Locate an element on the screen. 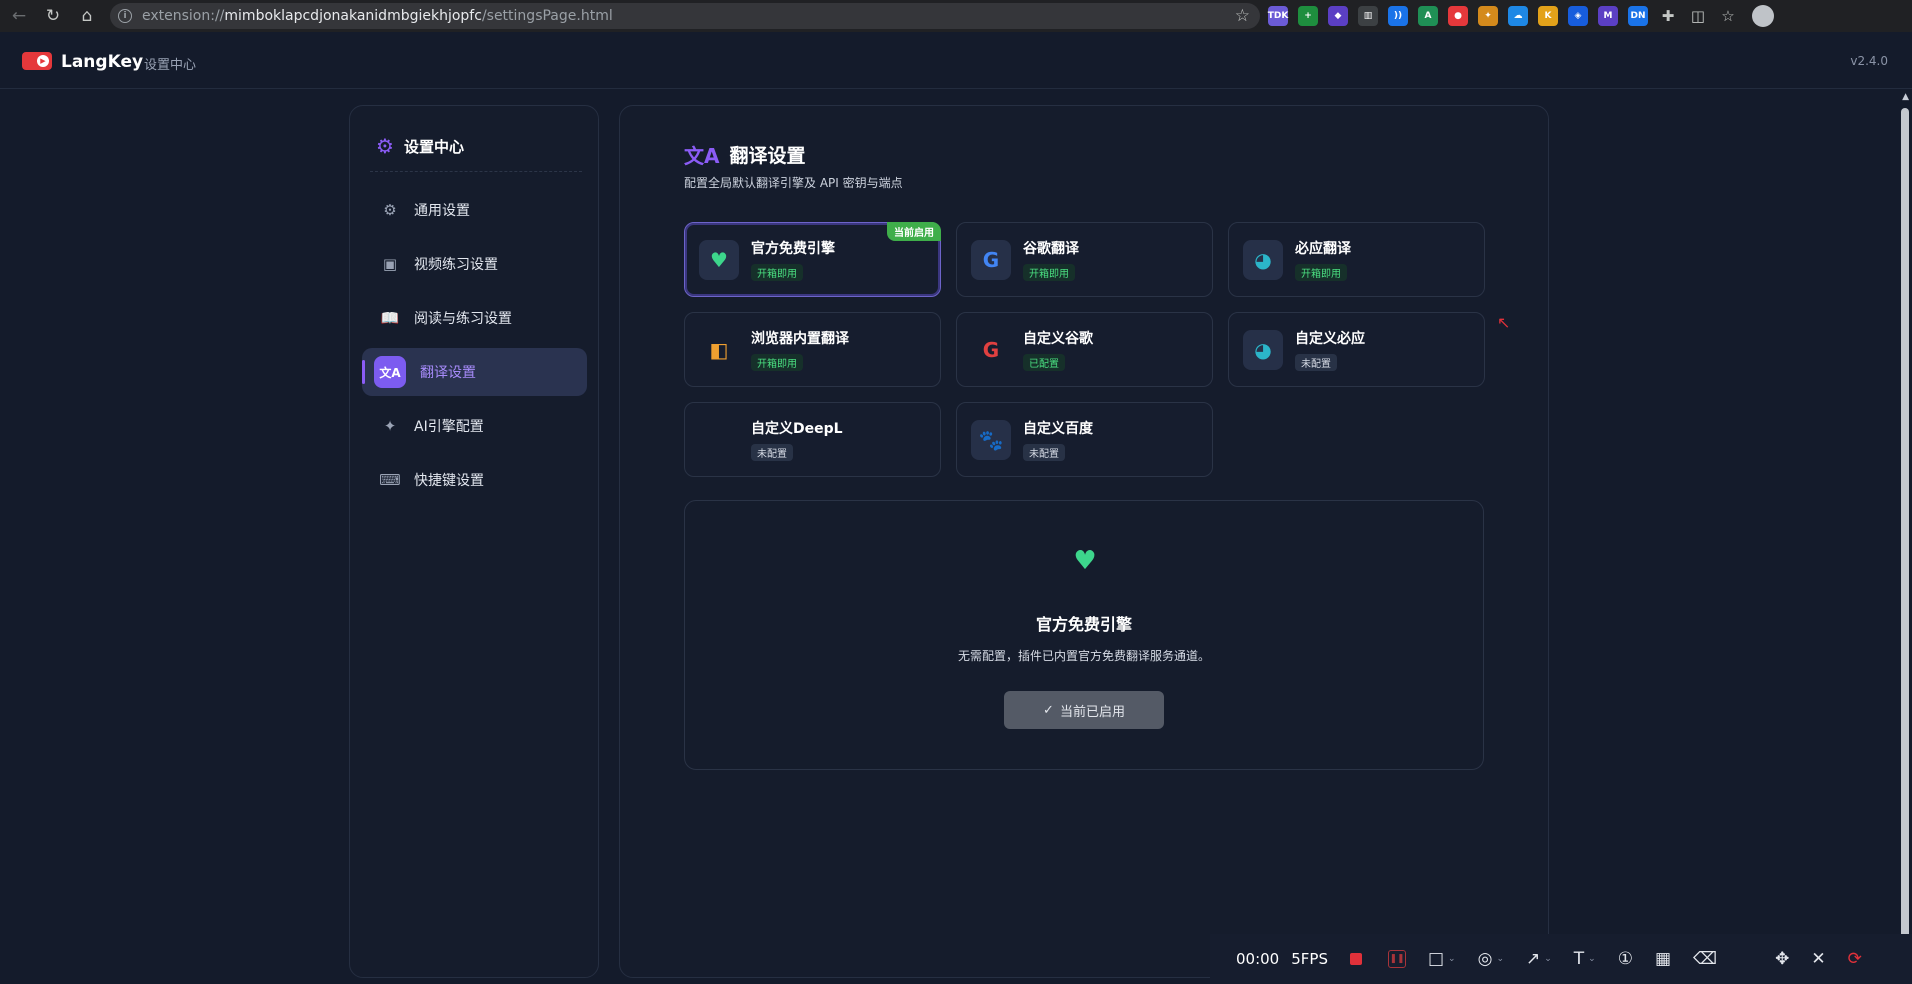 Image resolution: width=1912 pixels, height=984 pixels. engine-icon: ◧ is located at coordinates (719, 349).